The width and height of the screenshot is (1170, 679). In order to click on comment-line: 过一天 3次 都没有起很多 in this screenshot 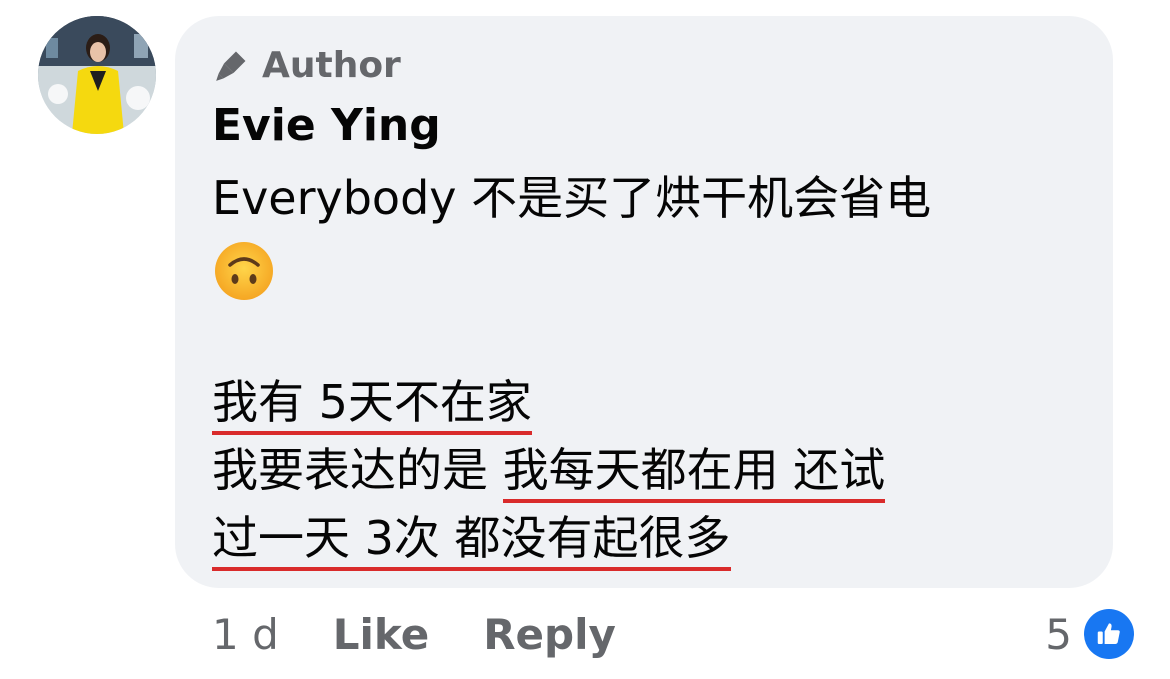, I will do `click(652, 538)`.